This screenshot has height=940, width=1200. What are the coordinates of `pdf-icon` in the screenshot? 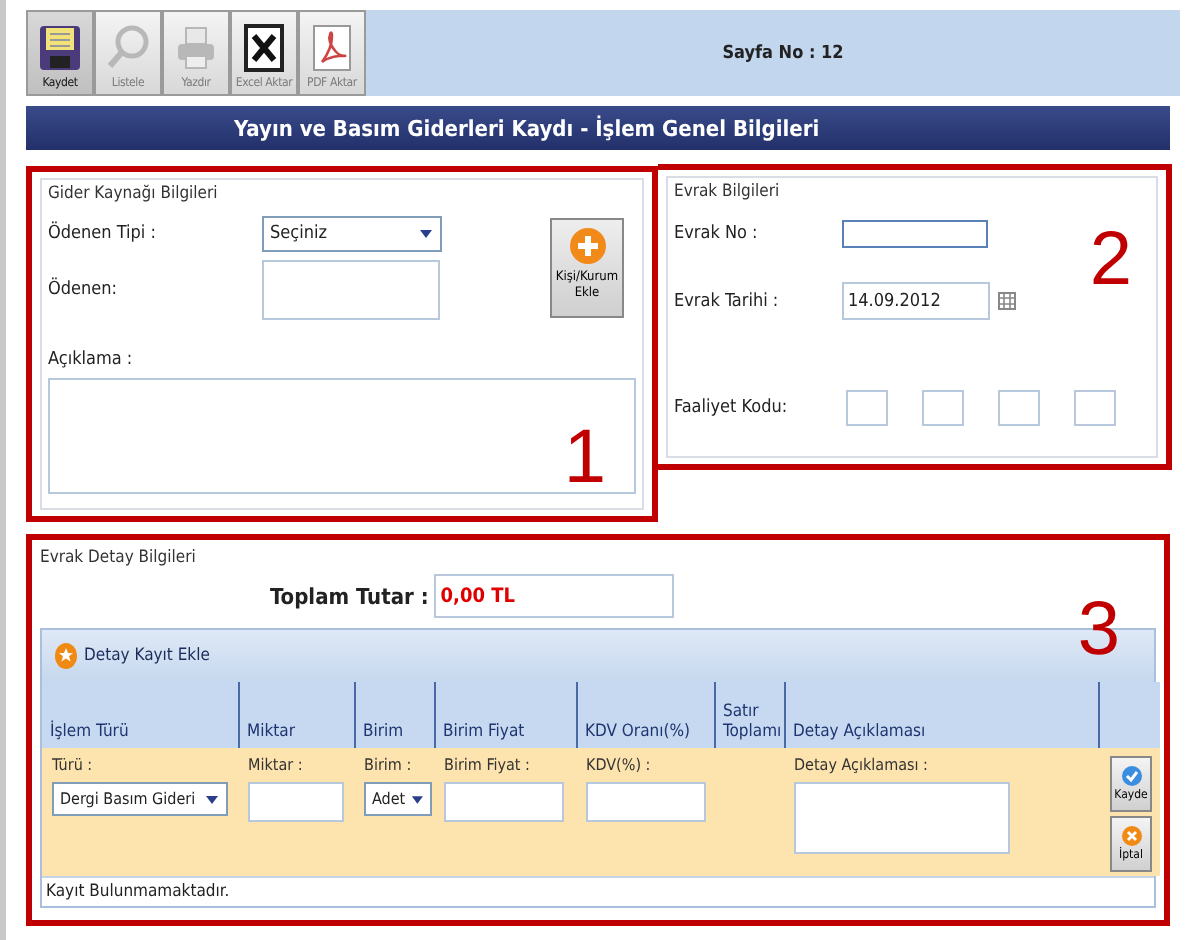 It's located at (332, 48).